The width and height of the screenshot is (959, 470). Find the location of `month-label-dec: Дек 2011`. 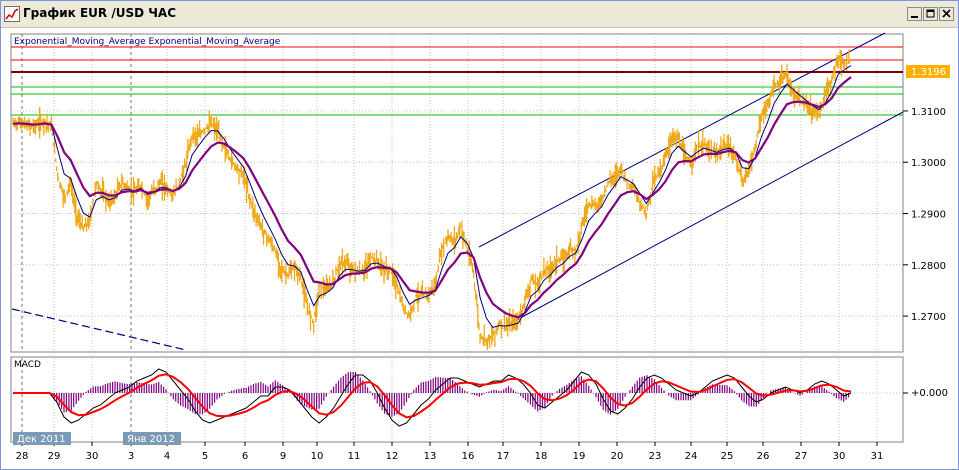

month-label-dec: Дек 2011 is located at coordinates (41, 439).